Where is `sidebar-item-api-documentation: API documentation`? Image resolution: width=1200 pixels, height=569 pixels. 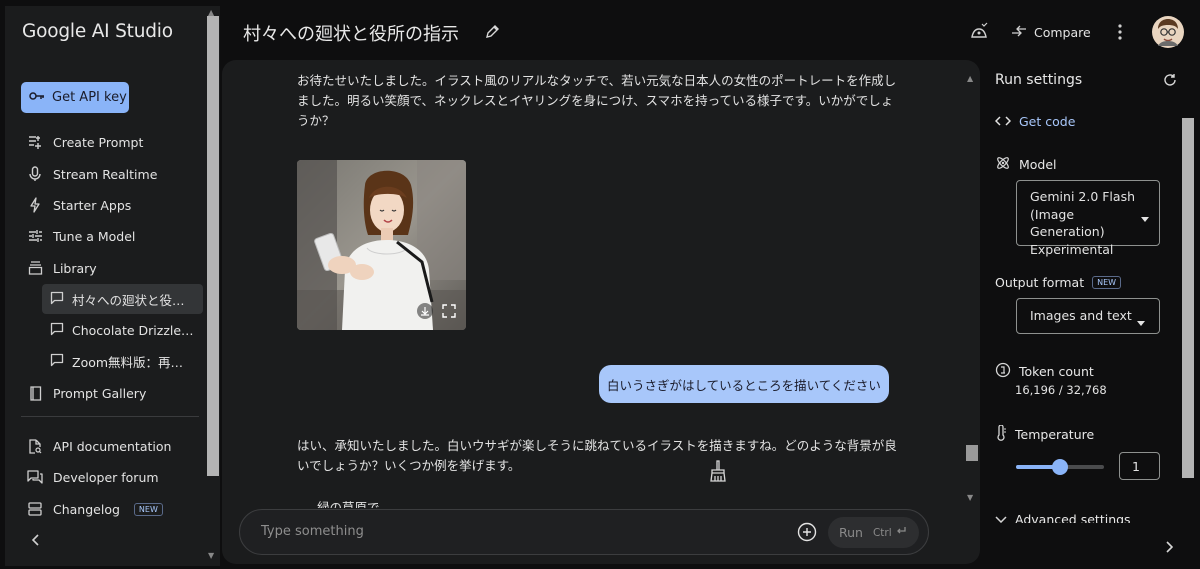 sidebar-item-api-documentation: API documentation is located at coordinates (99, 446).